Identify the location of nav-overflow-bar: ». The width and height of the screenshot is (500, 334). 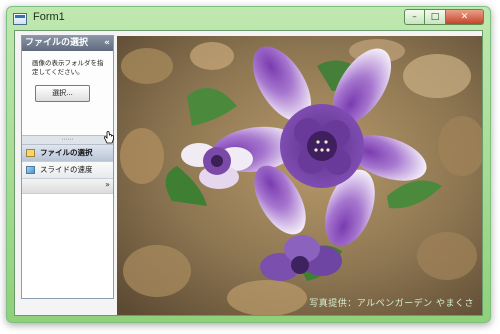
(67, 186).